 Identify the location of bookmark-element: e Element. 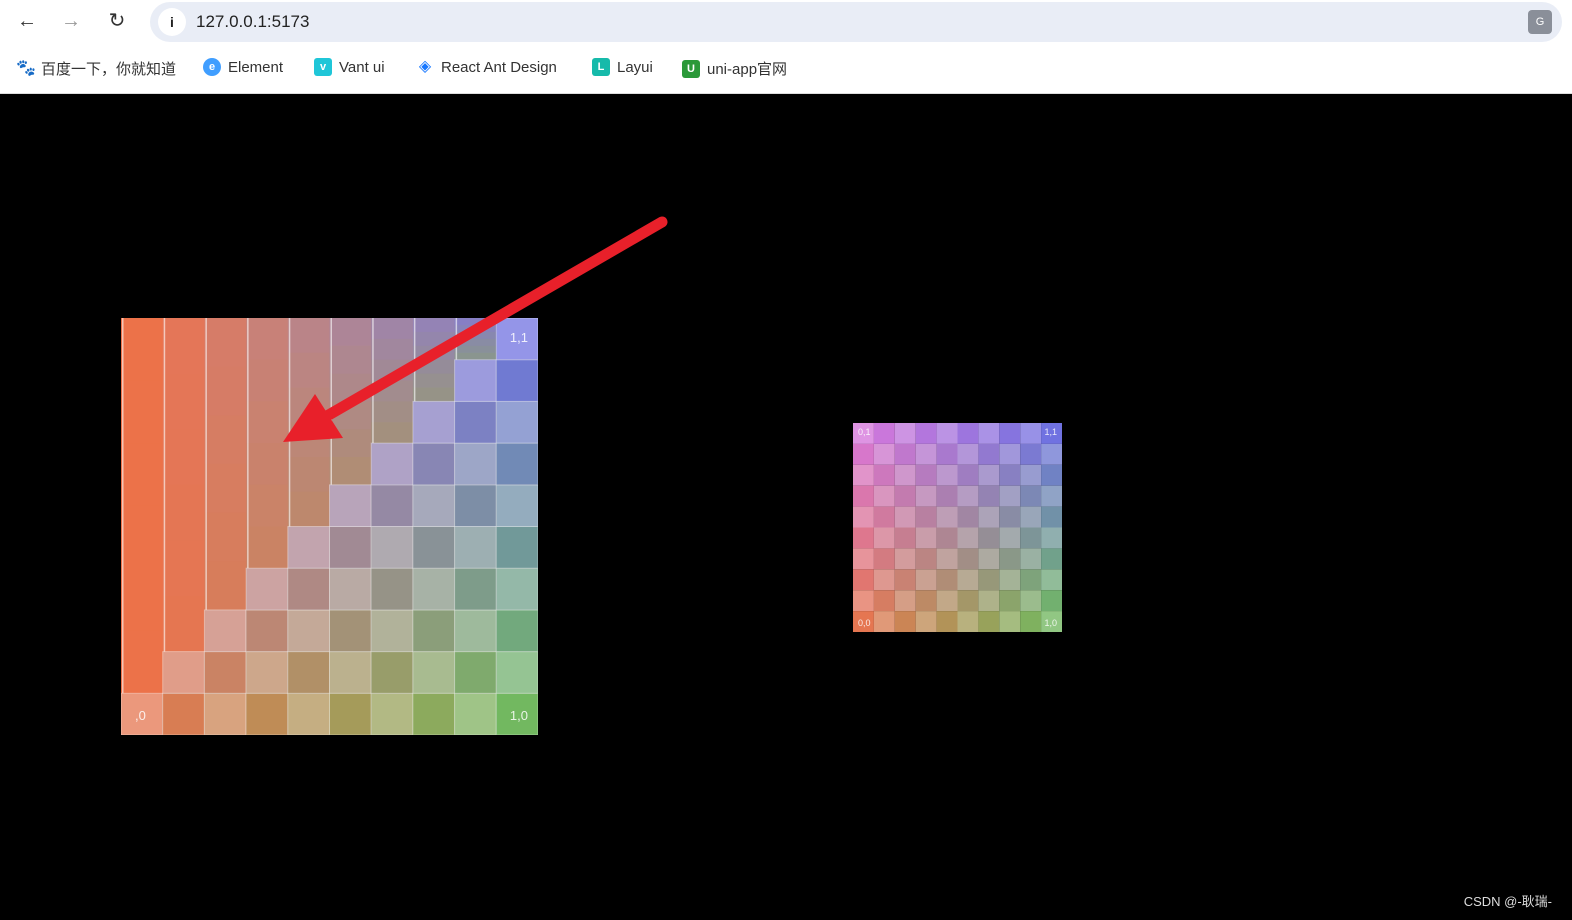
(243, 67).